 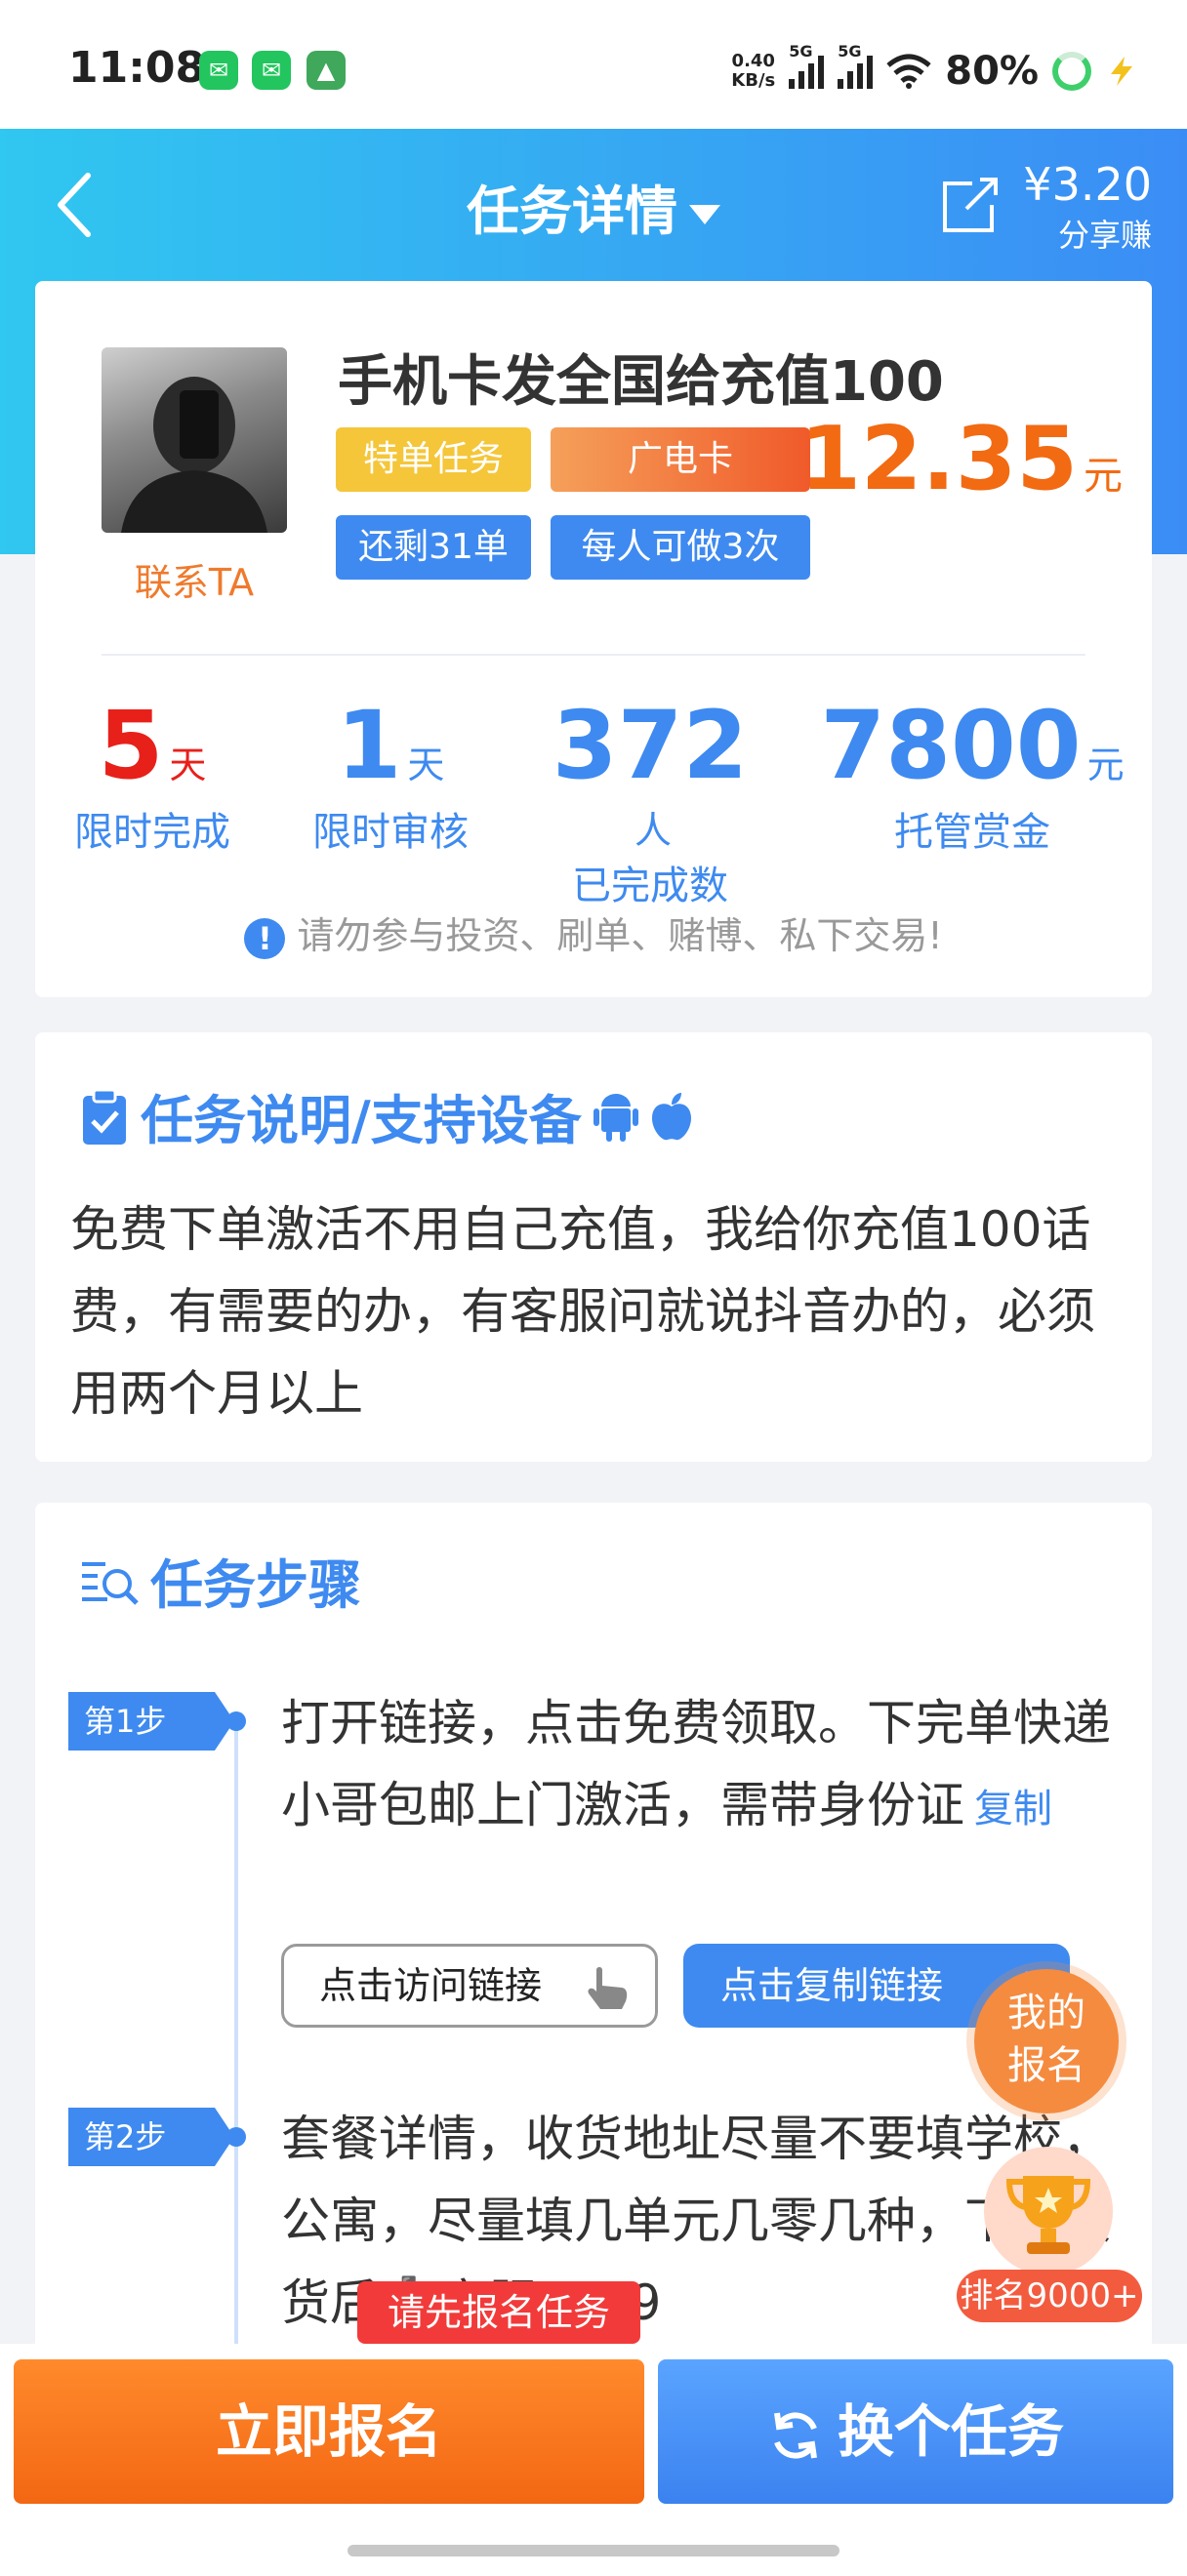 I want to click on stat-value: 372, so click(x=650, y=745).